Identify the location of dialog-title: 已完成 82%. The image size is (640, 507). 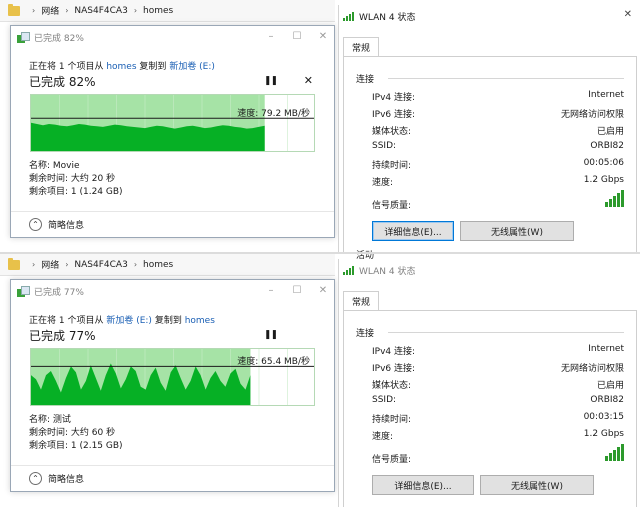
(59, 38).